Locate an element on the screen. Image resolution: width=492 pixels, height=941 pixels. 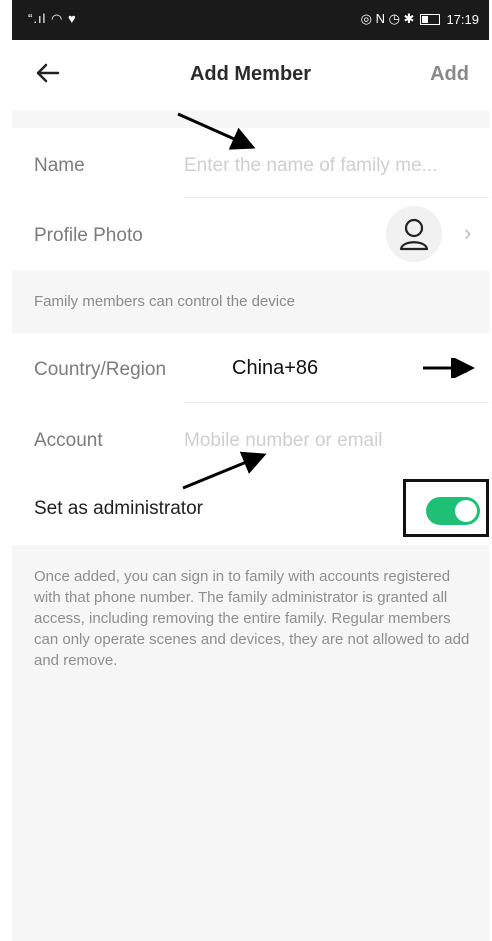
admin-toggle is located at coordinates (453, 511).